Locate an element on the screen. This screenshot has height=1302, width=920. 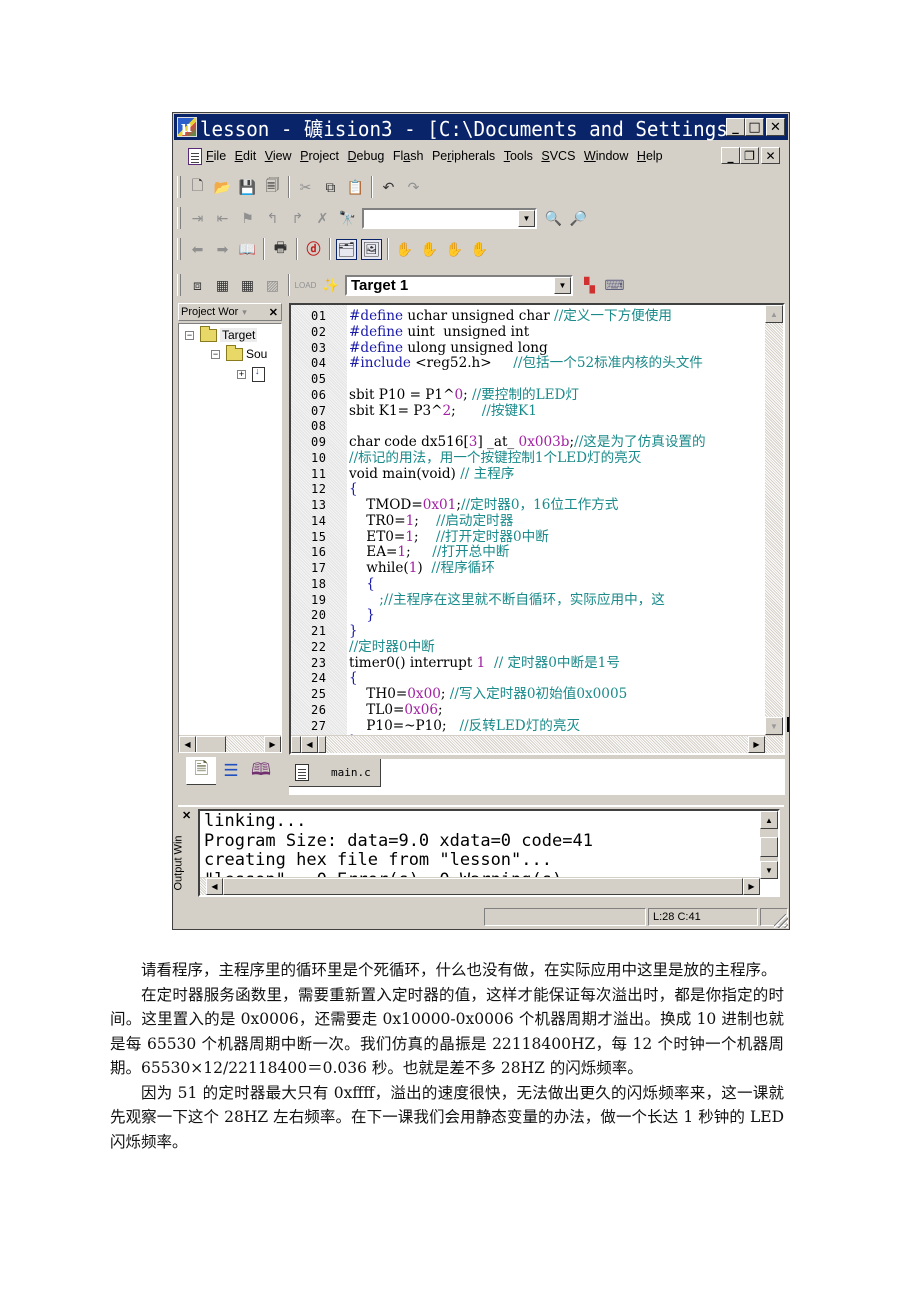
menu-window: Window is located at coordinates (606, 156).